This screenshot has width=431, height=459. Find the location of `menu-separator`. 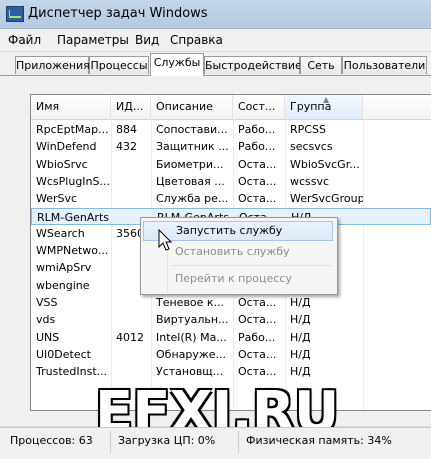

menu-separator is located at coordinates (251, 265).